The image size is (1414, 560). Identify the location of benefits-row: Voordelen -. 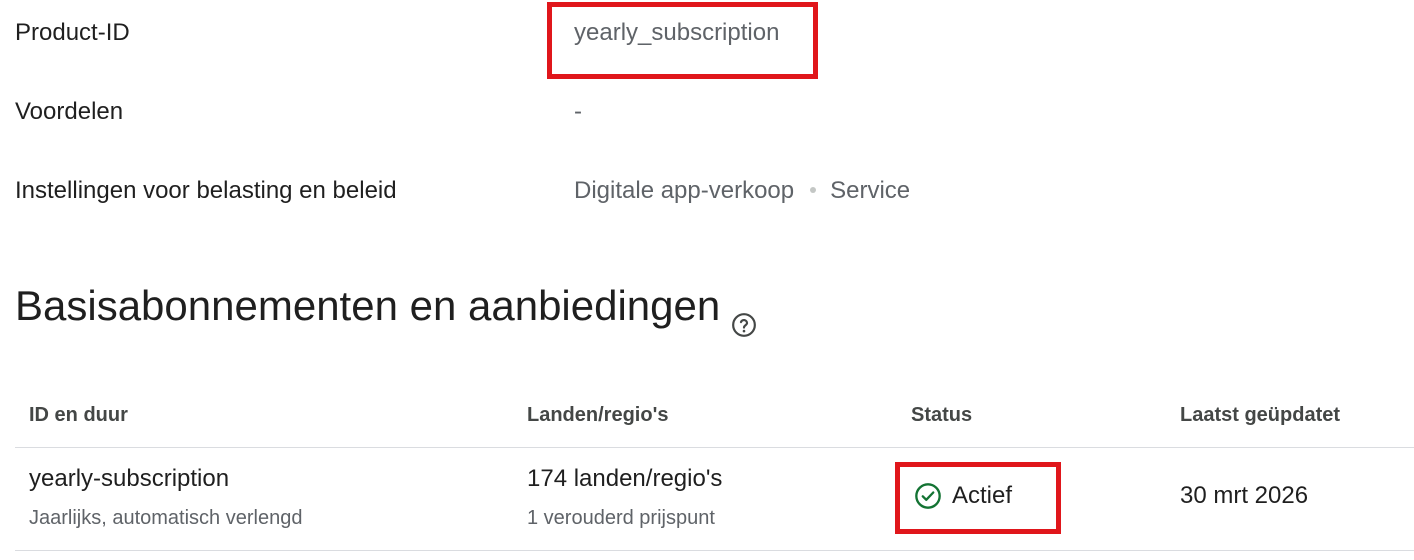
(705, 112).